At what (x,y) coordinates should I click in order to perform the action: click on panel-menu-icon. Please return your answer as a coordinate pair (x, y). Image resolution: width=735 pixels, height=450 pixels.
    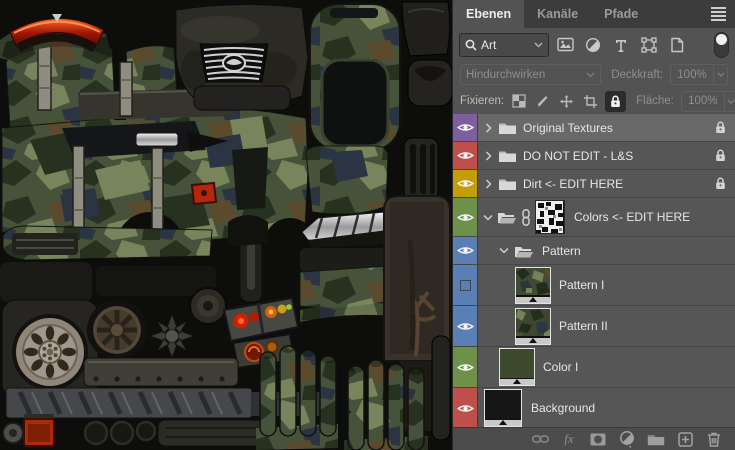
    Looking at the image, I should click on (718, 14).